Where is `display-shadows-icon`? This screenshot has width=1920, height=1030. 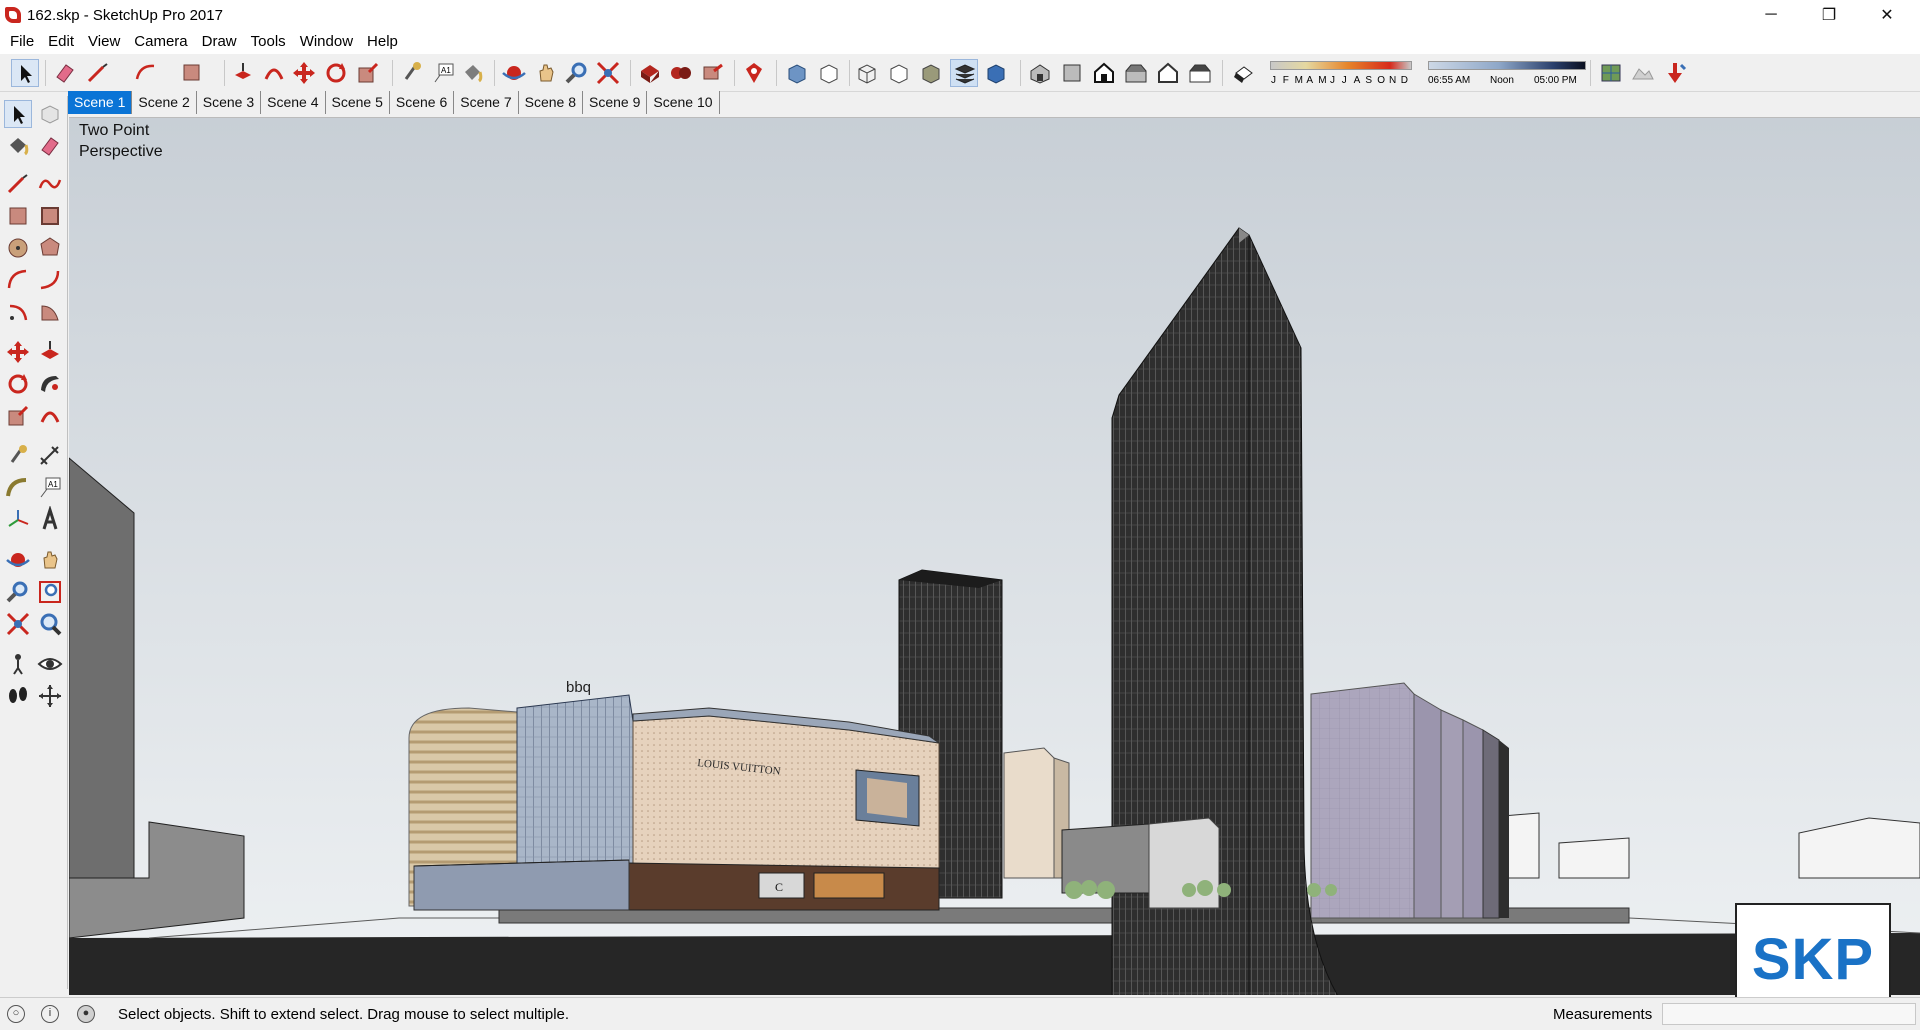 display-shadows-icon is located at coordinates (1244, 73).